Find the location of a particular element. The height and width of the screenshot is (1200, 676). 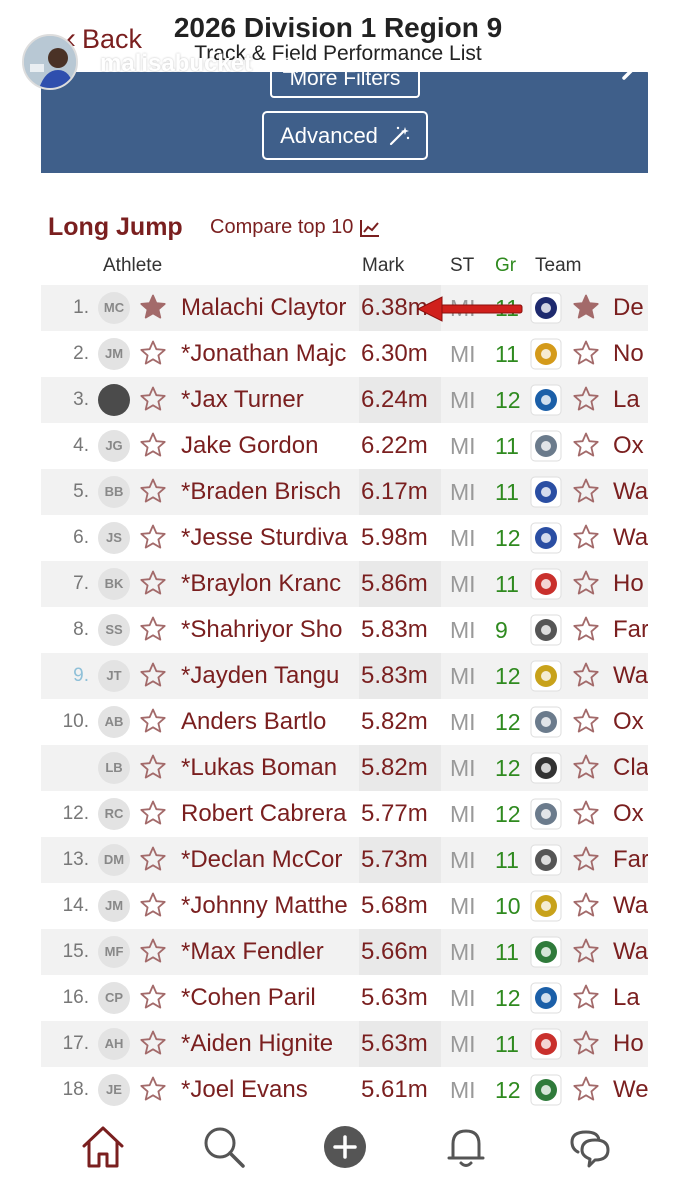

team-name: Far is located at coordinates (630, 860).